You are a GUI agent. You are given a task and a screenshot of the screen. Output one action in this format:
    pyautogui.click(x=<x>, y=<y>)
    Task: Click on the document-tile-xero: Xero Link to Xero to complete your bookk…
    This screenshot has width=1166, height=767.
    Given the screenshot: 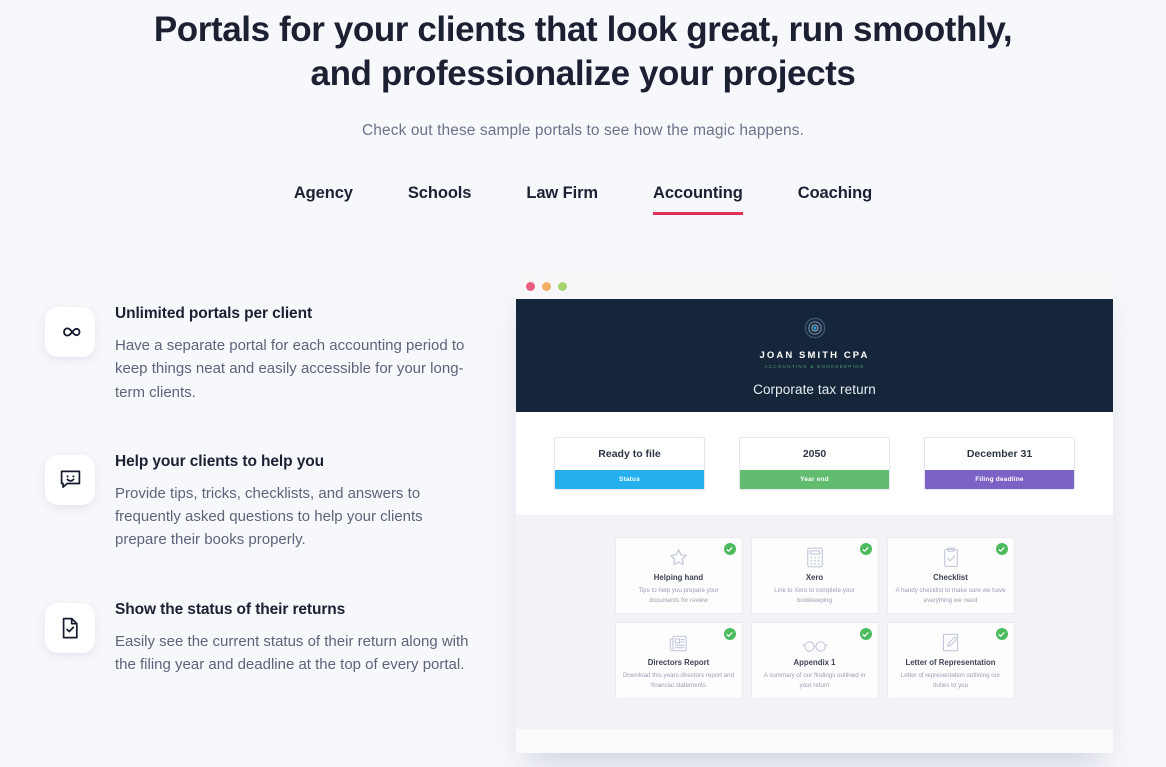 What is the action you would take?
    pyautogui.click(x=814, y=575)
    